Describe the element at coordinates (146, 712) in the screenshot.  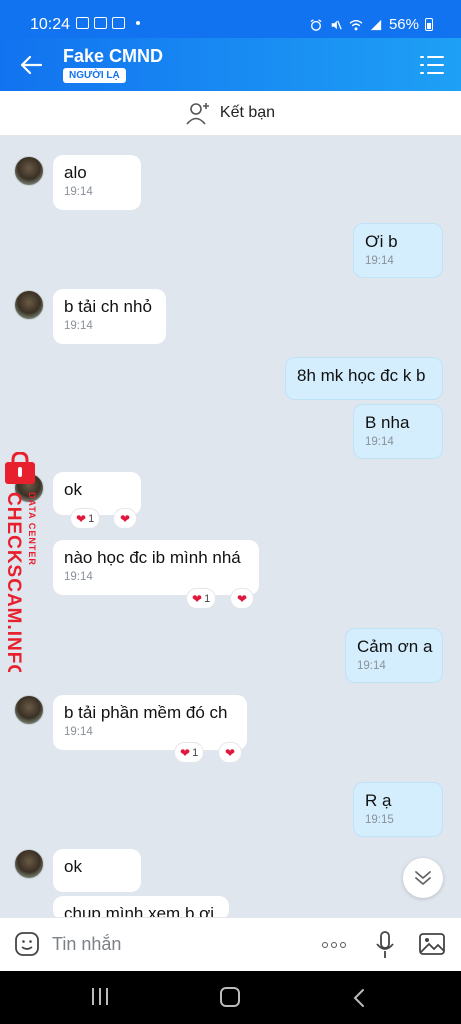
I see `message-text: b tải phần mềm đó ch` at that location.